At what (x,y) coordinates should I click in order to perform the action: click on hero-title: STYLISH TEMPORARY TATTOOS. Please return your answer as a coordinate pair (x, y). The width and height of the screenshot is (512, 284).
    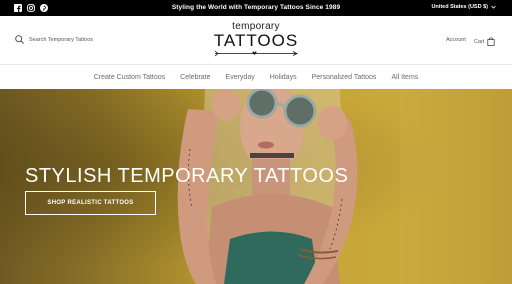
    Looking at the image, I should click on (187, 176).